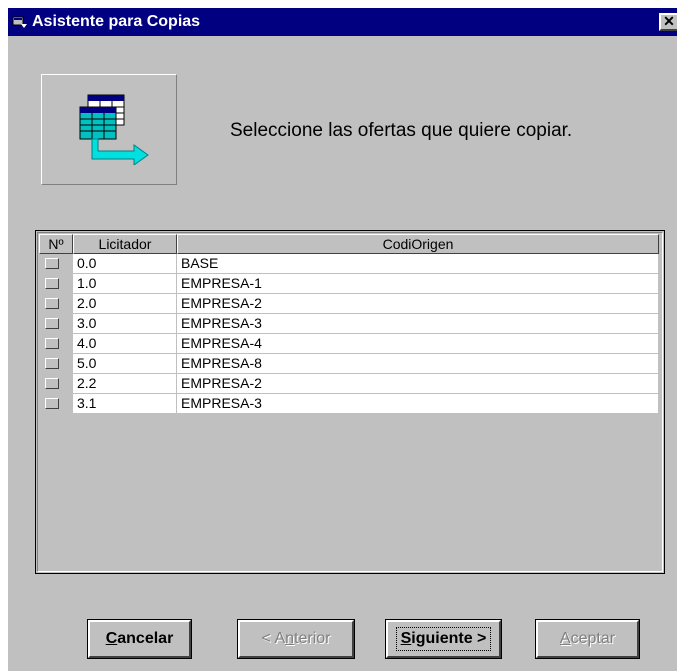 The image size is (677, 671). I want to click on close-button: ✕, so click(668, 22).